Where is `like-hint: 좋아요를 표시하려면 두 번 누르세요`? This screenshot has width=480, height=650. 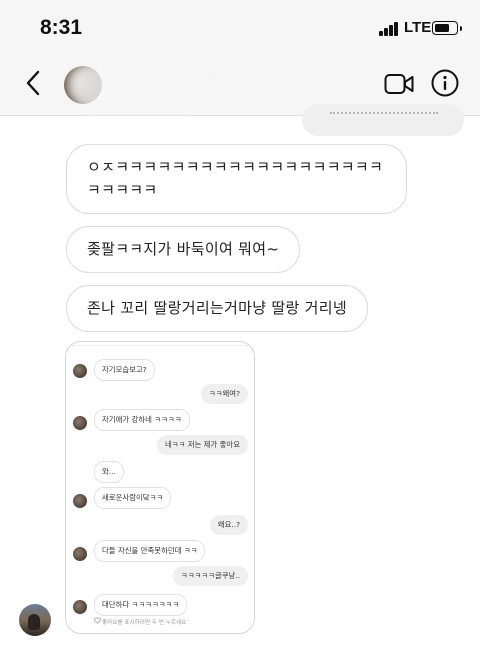 like-hint: 좋아요를 표시하려면 두 번 누르세요 is located at coordinates (144, 623).